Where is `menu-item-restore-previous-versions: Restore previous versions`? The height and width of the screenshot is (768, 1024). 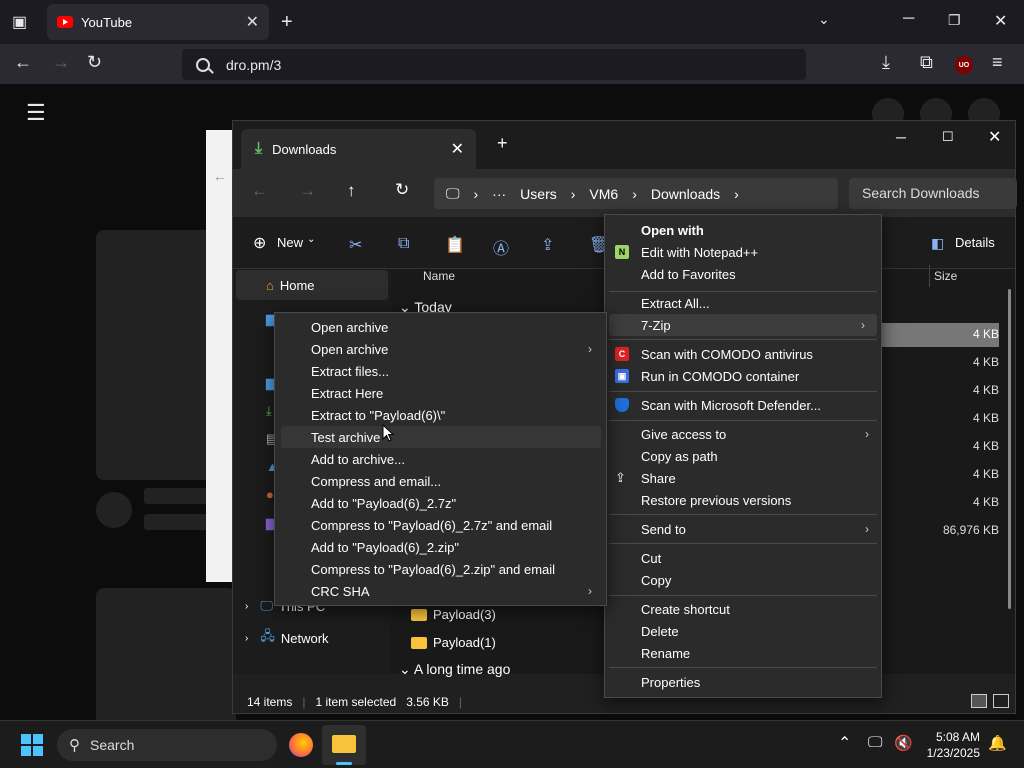 menu-item-restore-previous-versions: Restore previous versions is located at coordinates (743, 500).